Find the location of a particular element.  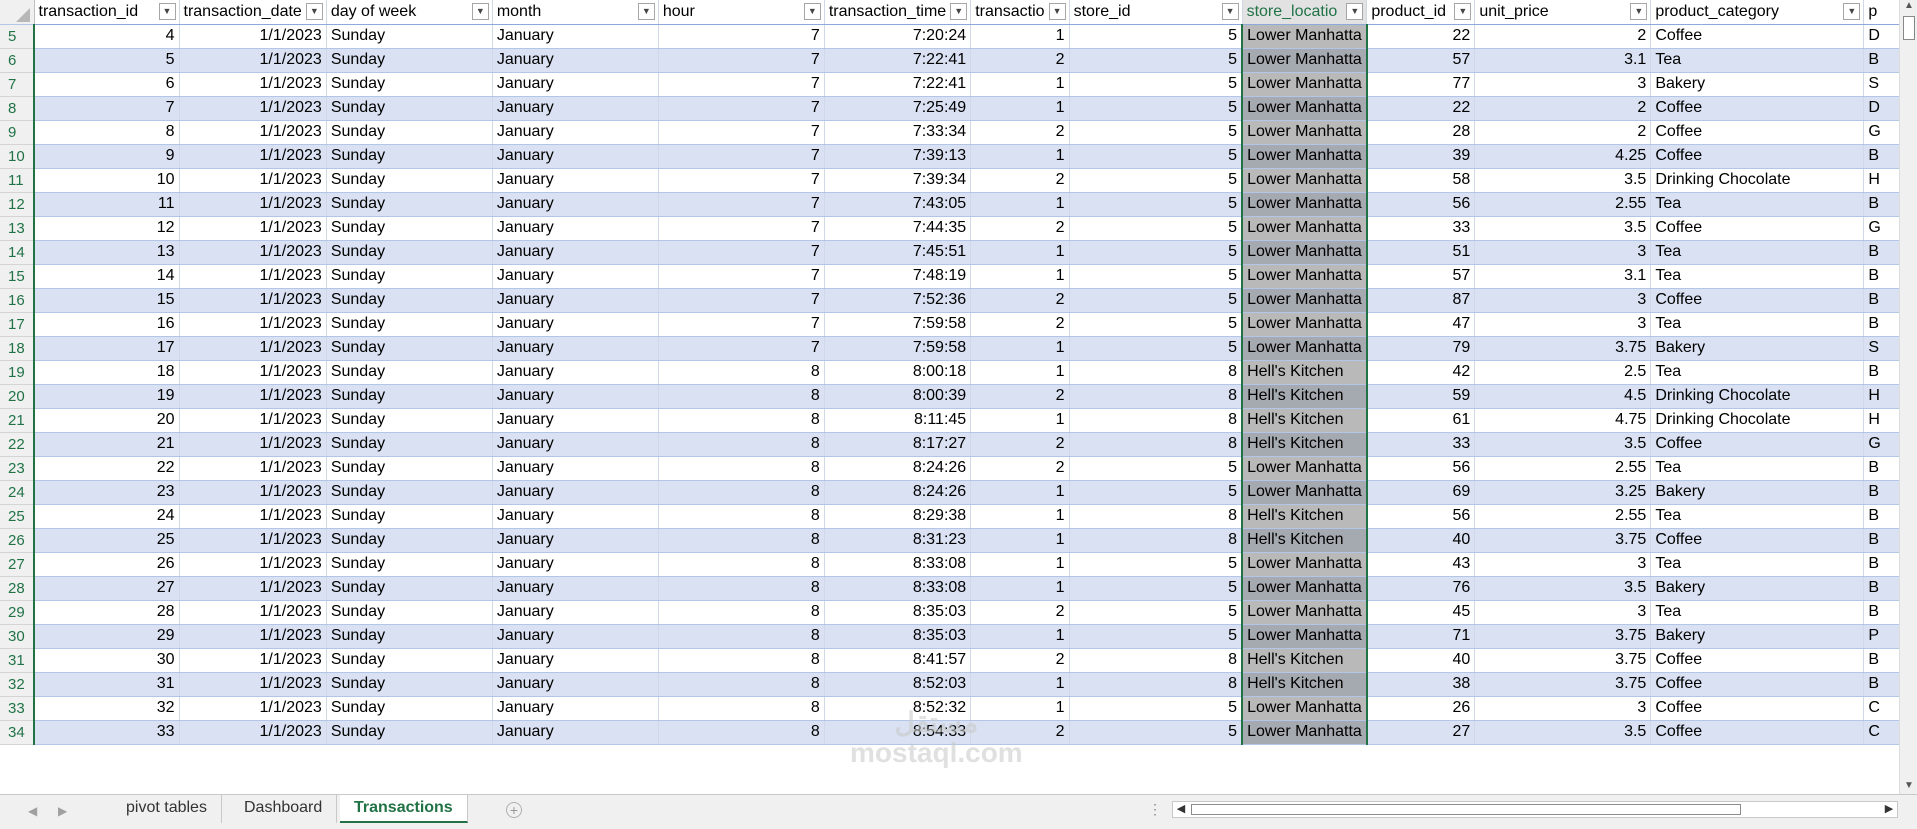

cell-transaction-time: 7:45:51 is located at coordinates (898, 252).